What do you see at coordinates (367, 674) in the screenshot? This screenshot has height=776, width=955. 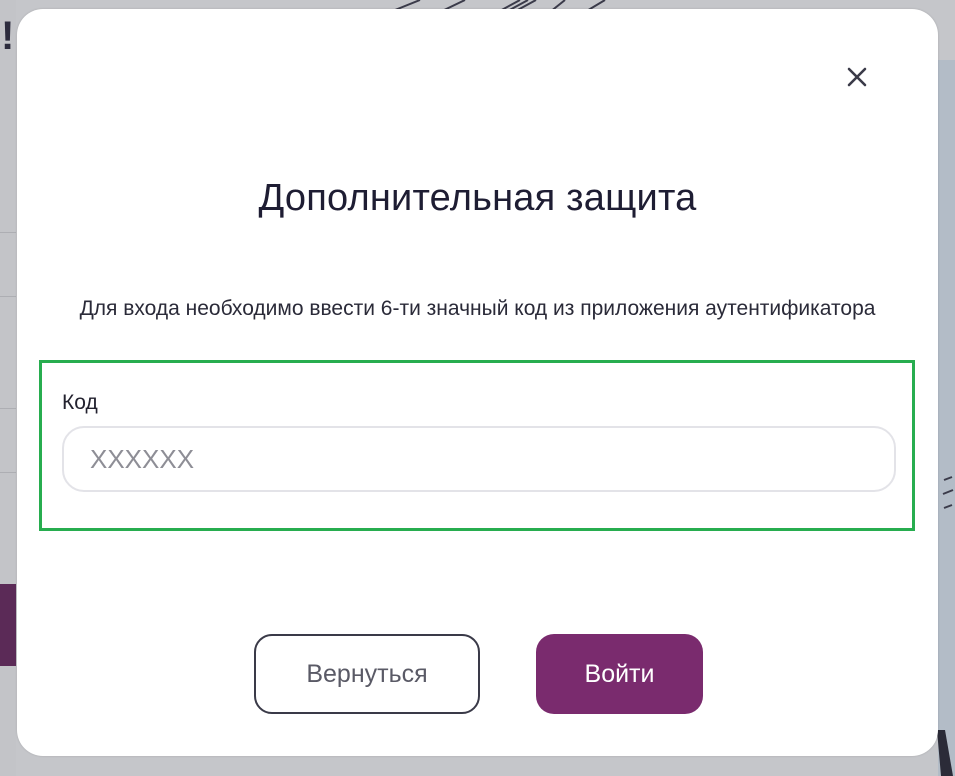 I see `back-button: Вернуться` at bounding box center [367, 674].